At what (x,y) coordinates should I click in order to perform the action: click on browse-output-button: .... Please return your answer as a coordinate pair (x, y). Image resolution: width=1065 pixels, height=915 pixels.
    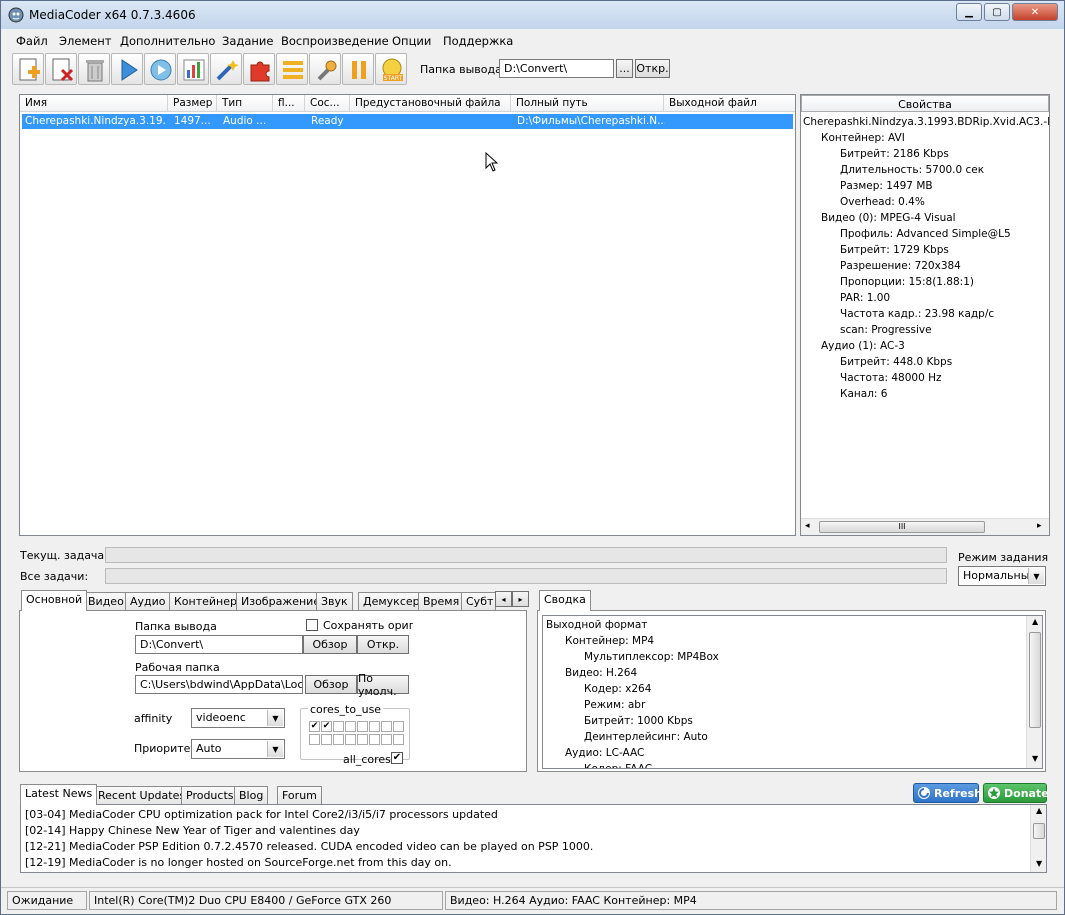
    Looking at the image, I should click on (624, 68).